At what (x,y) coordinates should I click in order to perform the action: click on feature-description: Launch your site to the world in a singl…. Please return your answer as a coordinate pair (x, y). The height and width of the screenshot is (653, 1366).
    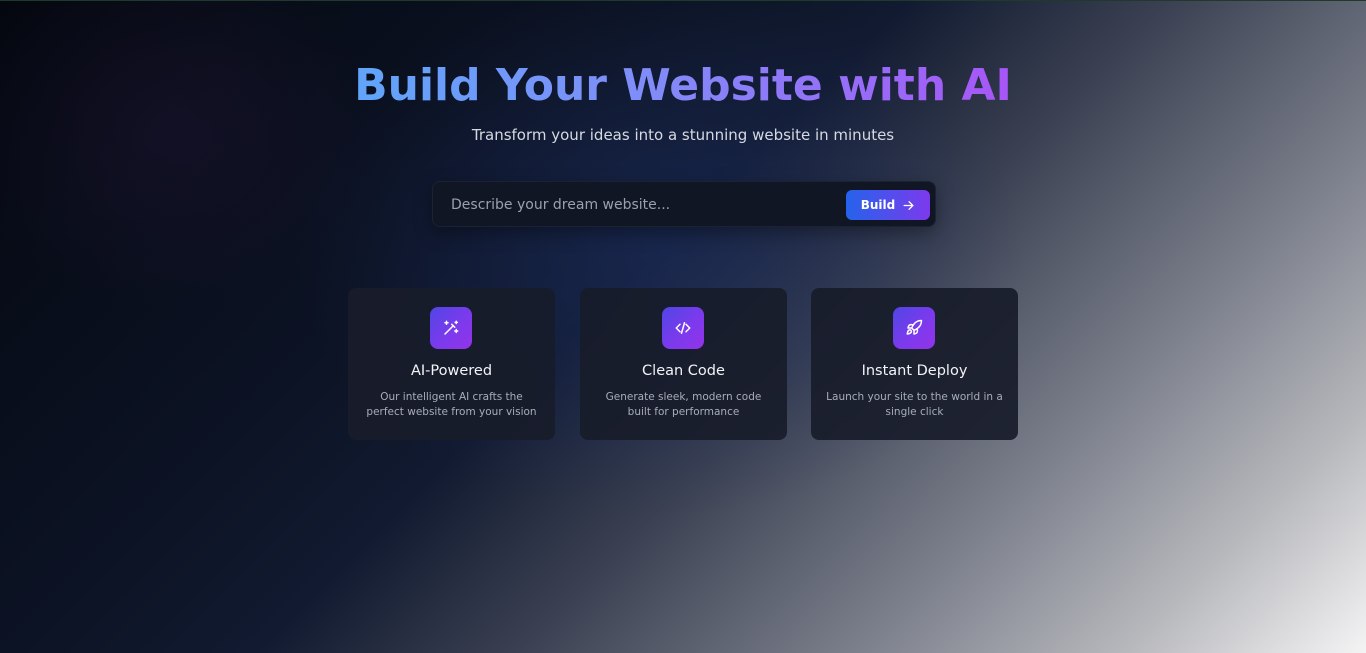
    Looking at the image, I should click on (914, 404).